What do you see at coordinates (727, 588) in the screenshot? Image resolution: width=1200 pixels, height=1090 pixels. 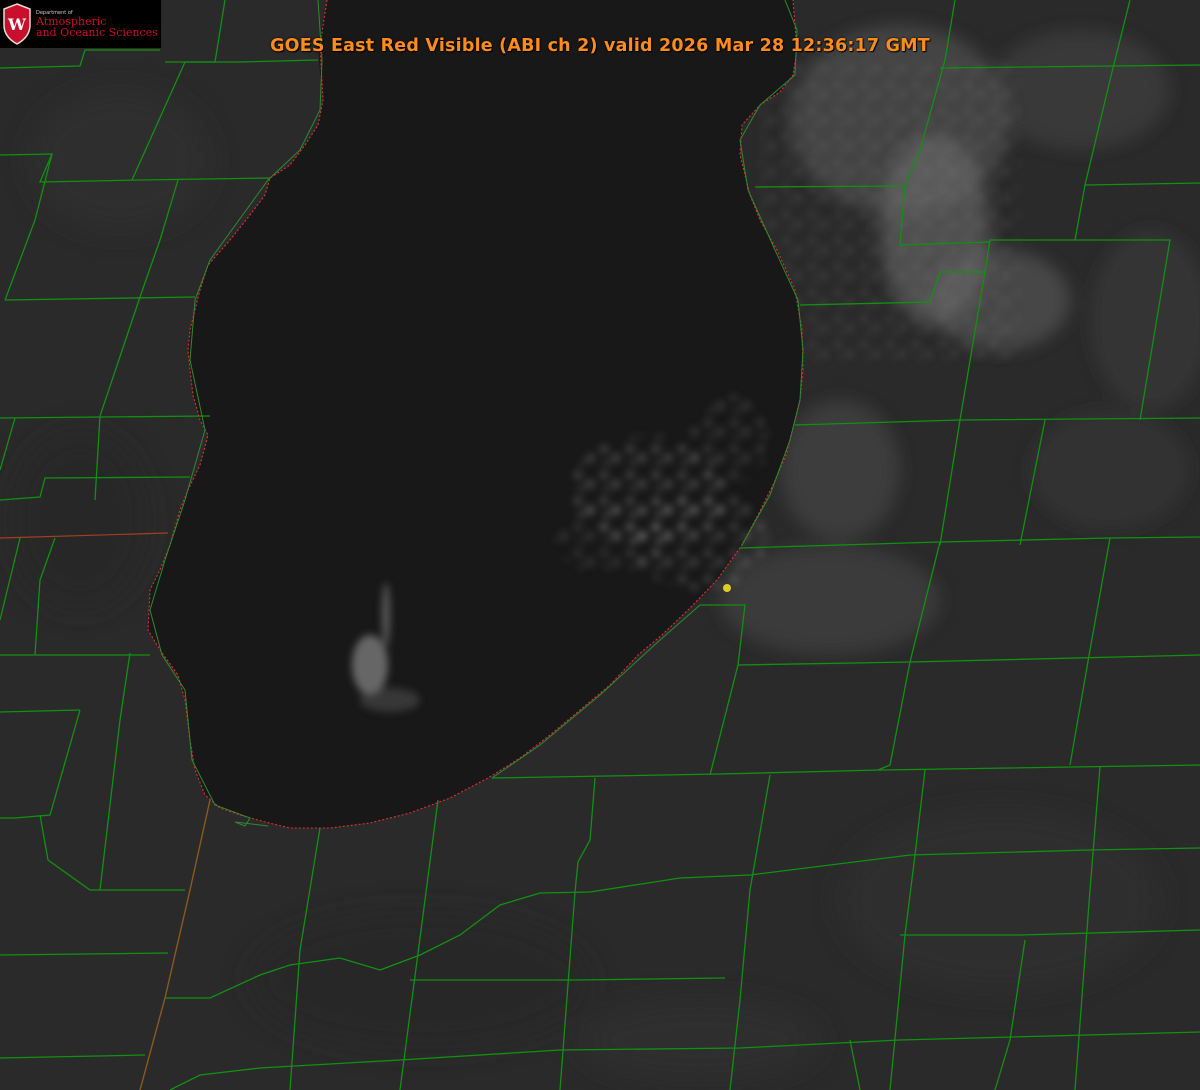 I see `location-marker` at bounding box center [727, 588].